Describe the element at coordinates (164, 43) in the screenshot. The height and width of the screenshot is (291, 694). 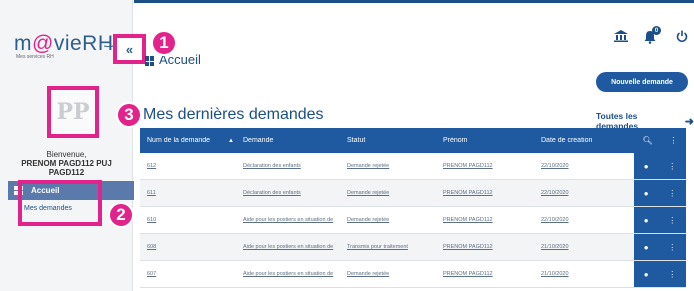
I see `callout-1: 1` at that location.